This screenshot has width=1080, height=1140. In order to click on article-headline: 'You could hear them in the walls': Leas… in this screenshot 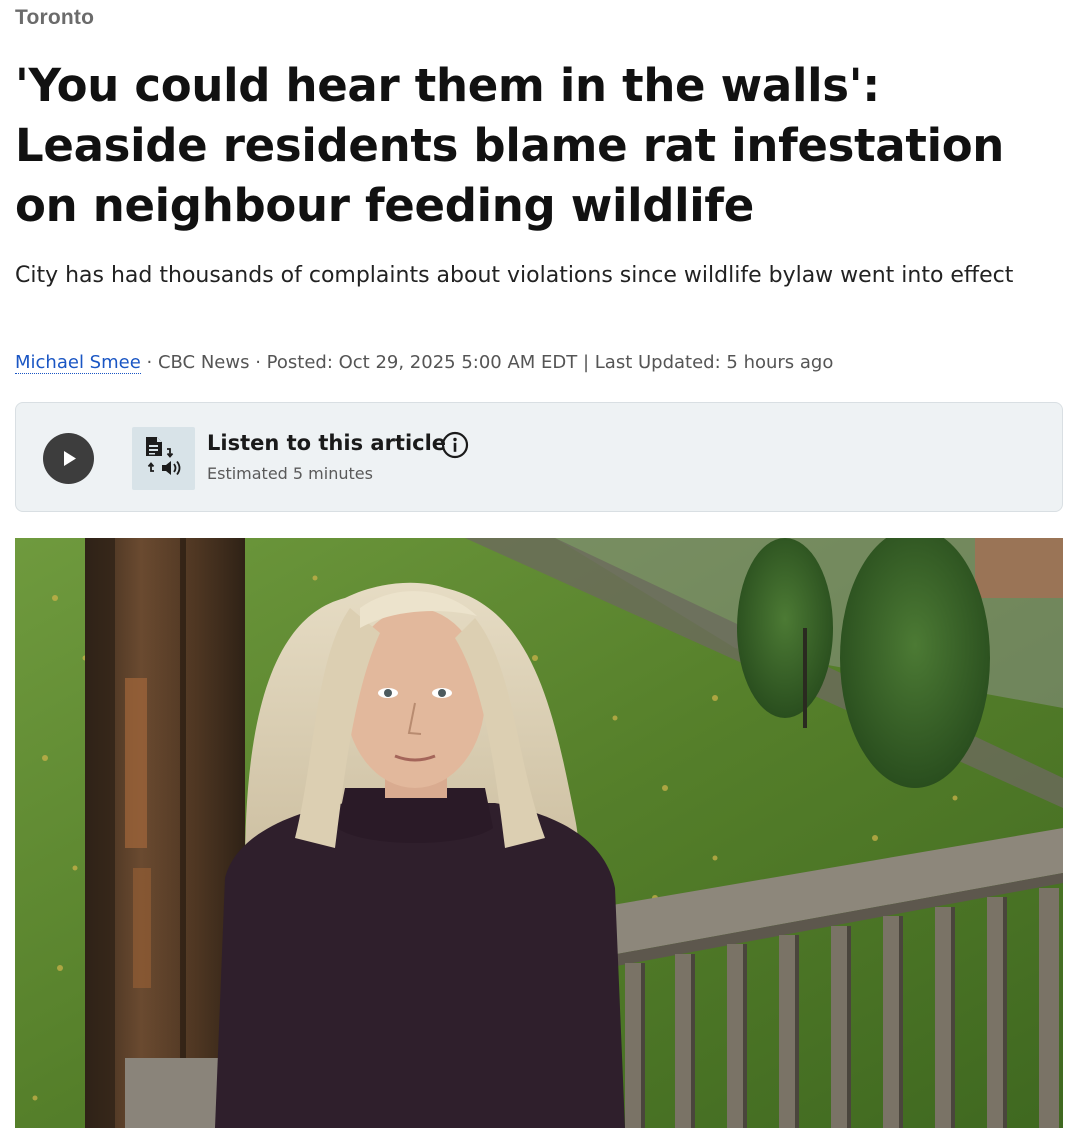, I will do `click(510, 145)`.